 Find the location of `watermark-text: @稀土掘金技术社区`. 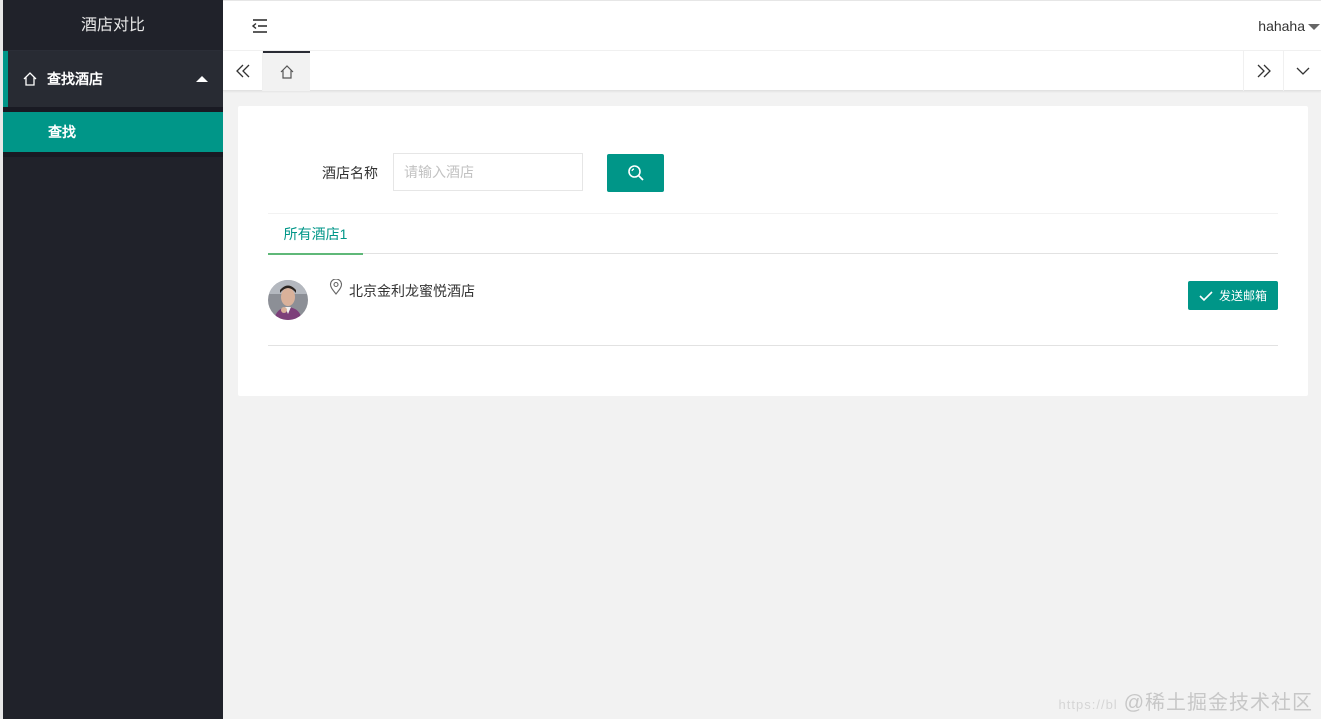

watermark-text: @稀土掘金技术社区 is located at coordinates (1218, 703).